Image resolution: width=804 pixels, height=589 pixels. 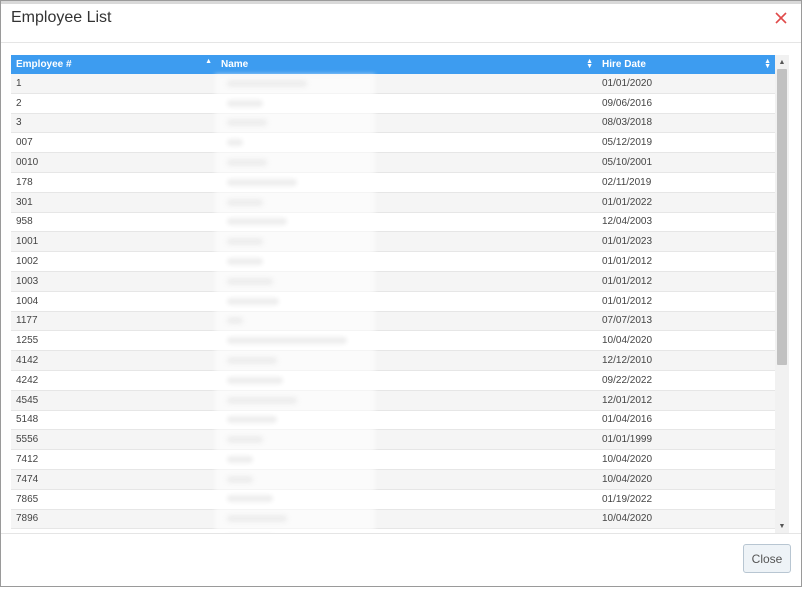 What do you see at coordinates (686, 182) in the screenshot?
I see `hire-date-cell: 02/11/2019` at bounding box center [686, 182].